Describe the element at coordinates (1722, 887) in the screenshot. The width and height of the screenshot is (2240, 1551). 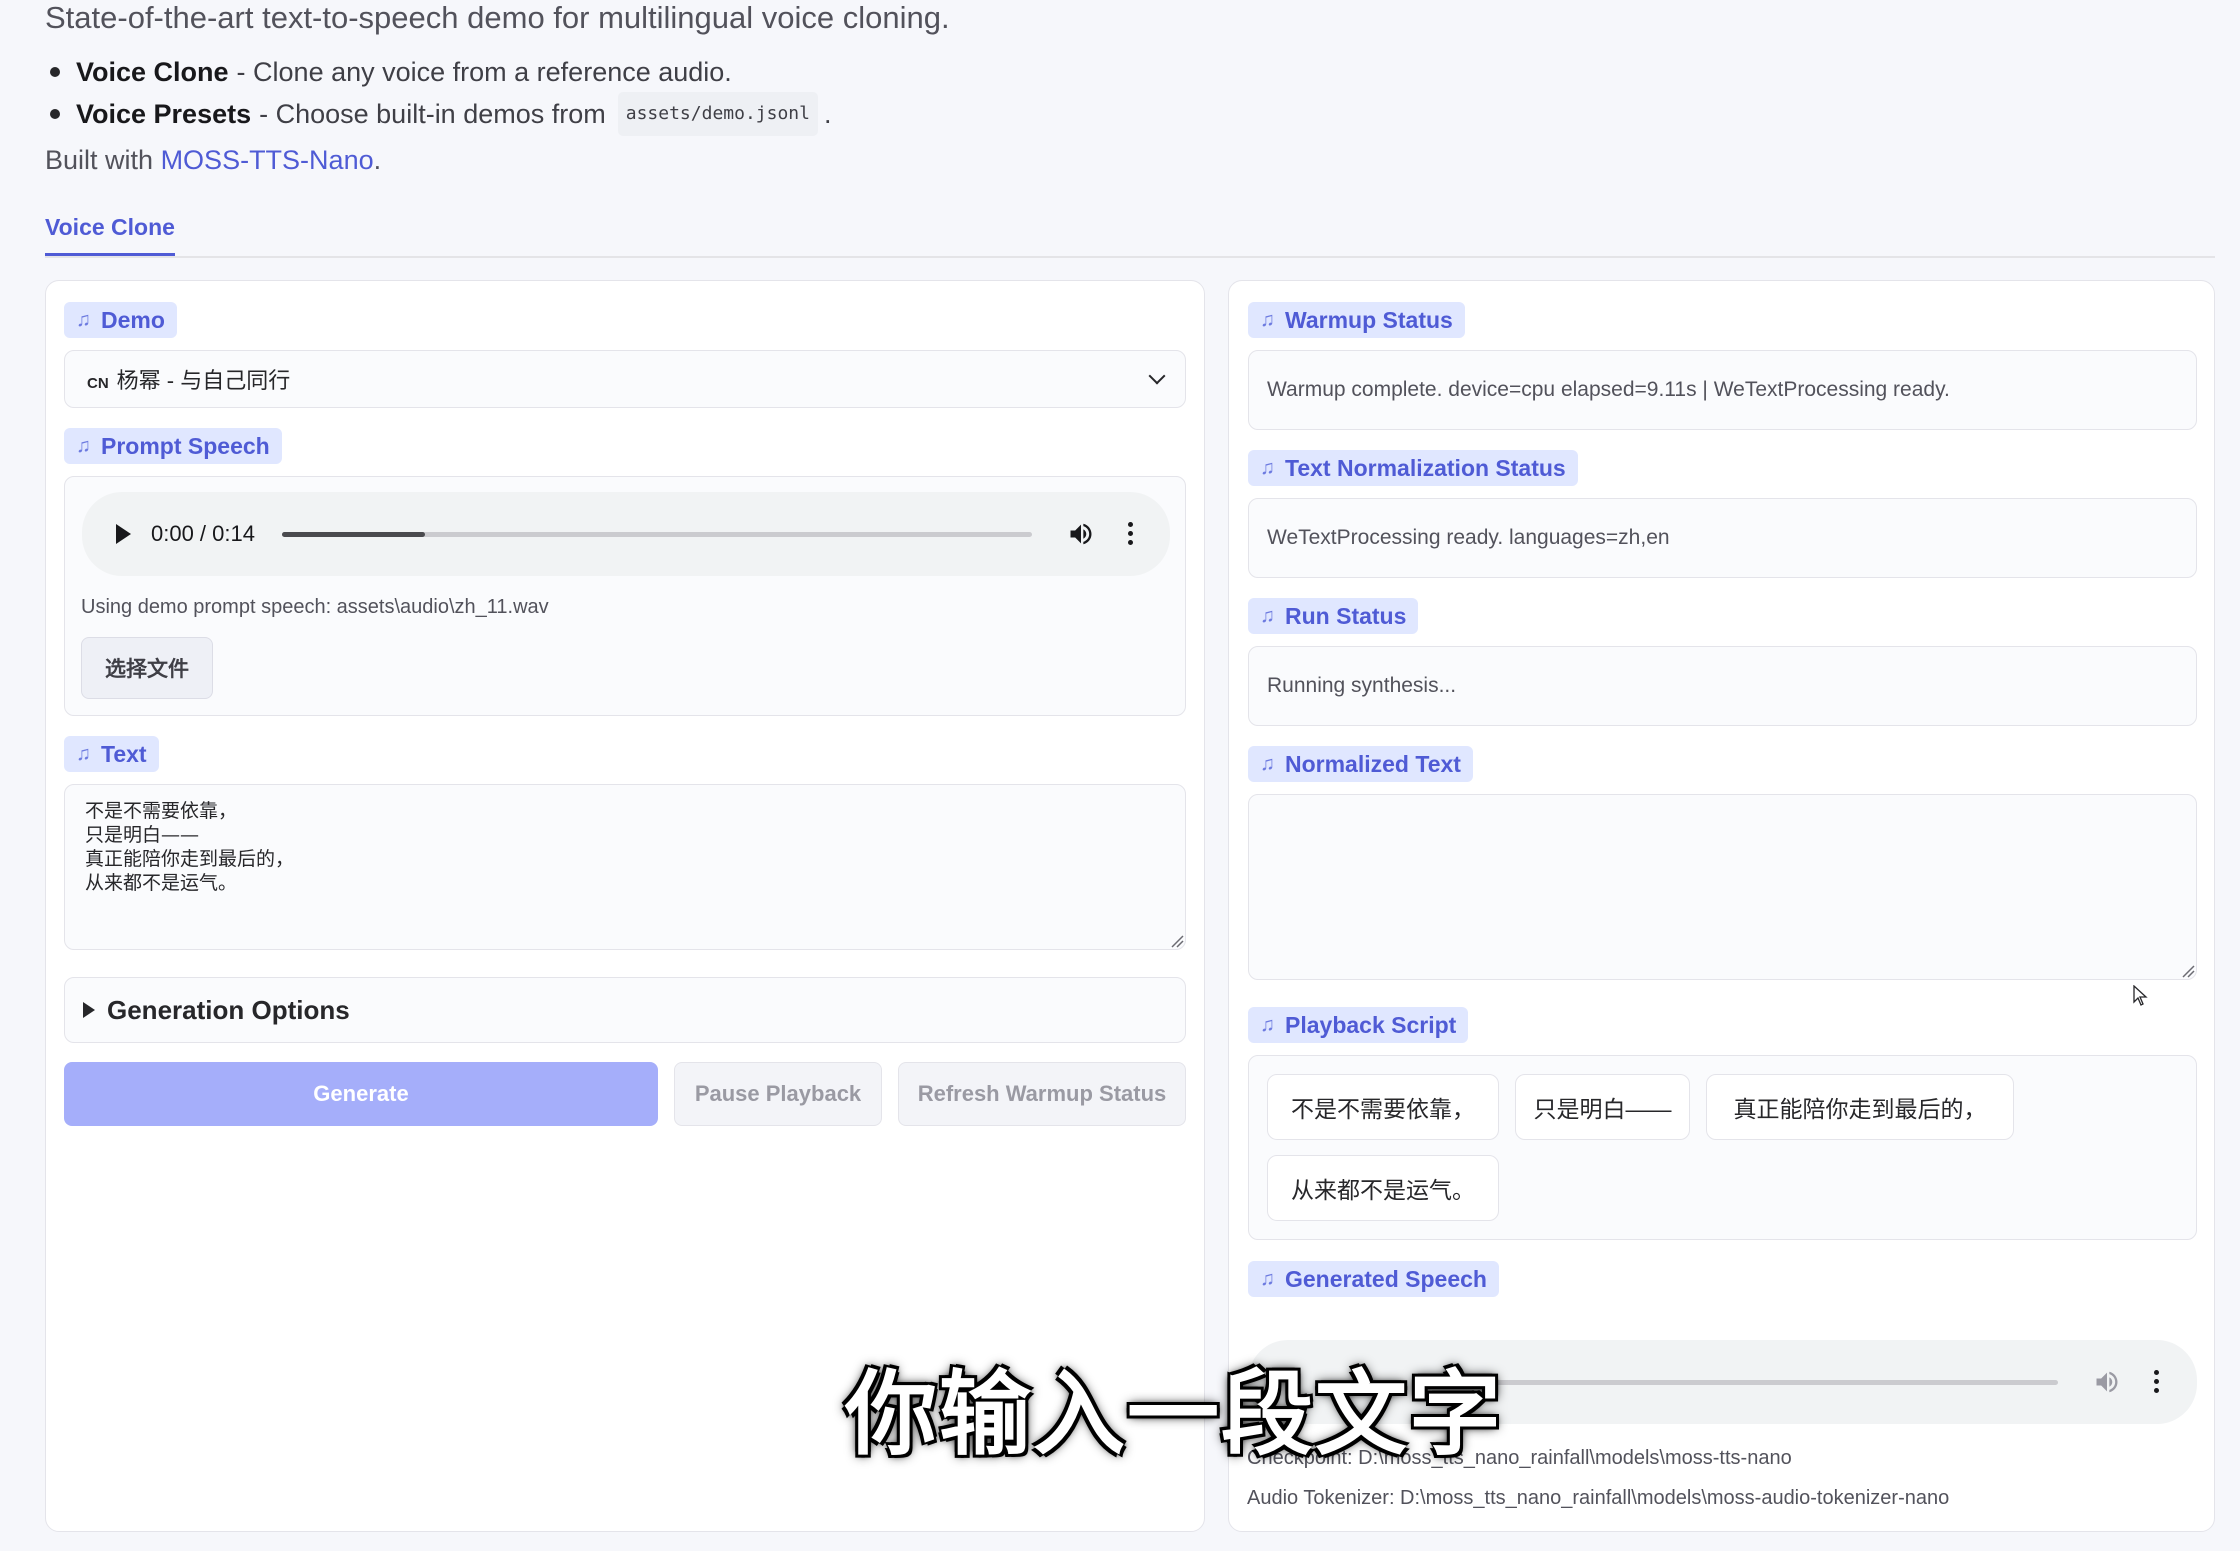
I see `normalized-text-field` at that location.